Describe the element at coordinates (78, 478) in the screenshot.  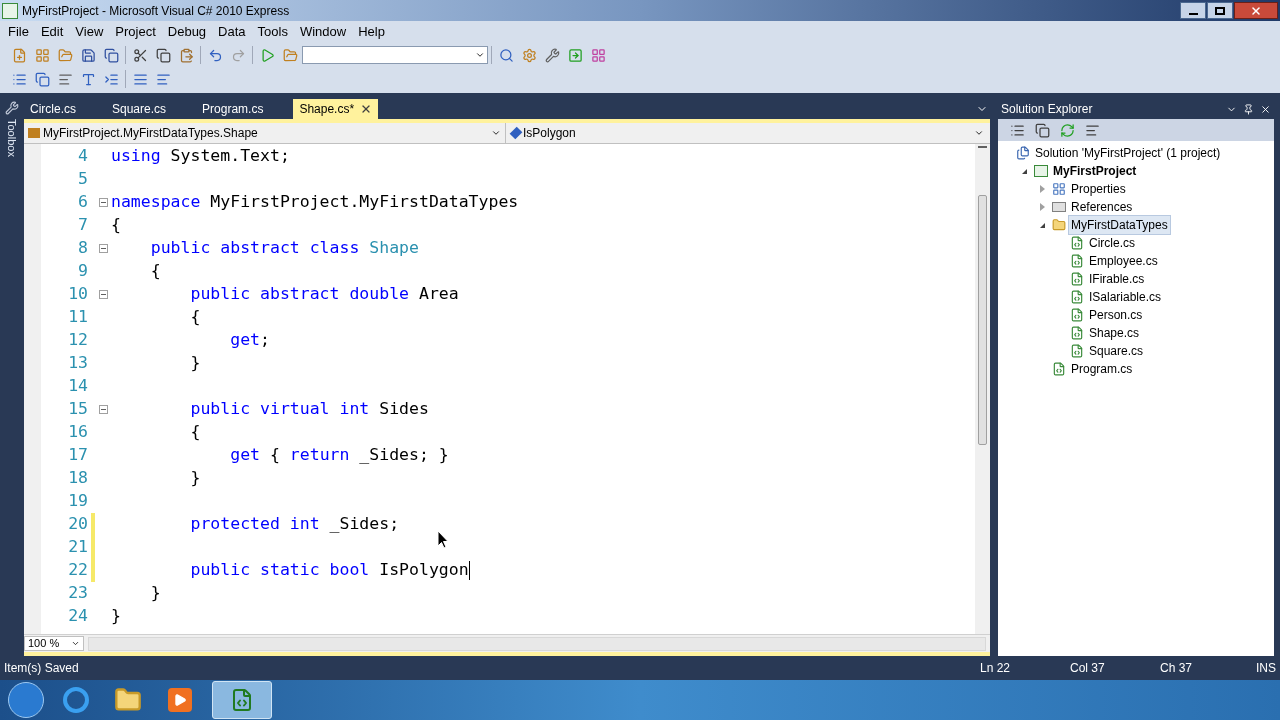
I see `line-number: 18` at that location.